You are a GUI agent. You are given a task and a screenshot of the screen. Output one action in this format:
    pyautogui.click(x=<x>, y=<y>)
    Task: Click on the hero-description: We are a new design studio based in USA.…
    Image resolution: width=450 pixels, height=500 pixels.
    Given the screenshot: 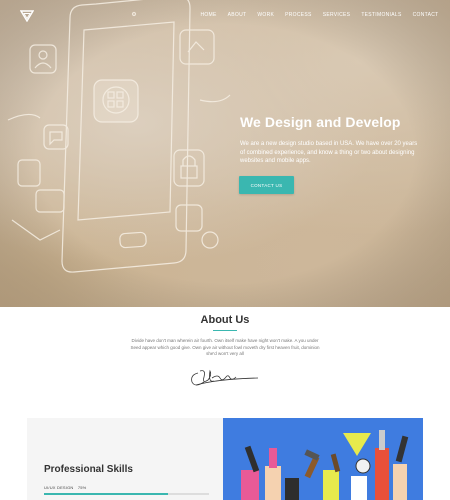 What is the action you would take?
    pyautogui.click(x=329, y=152)
    